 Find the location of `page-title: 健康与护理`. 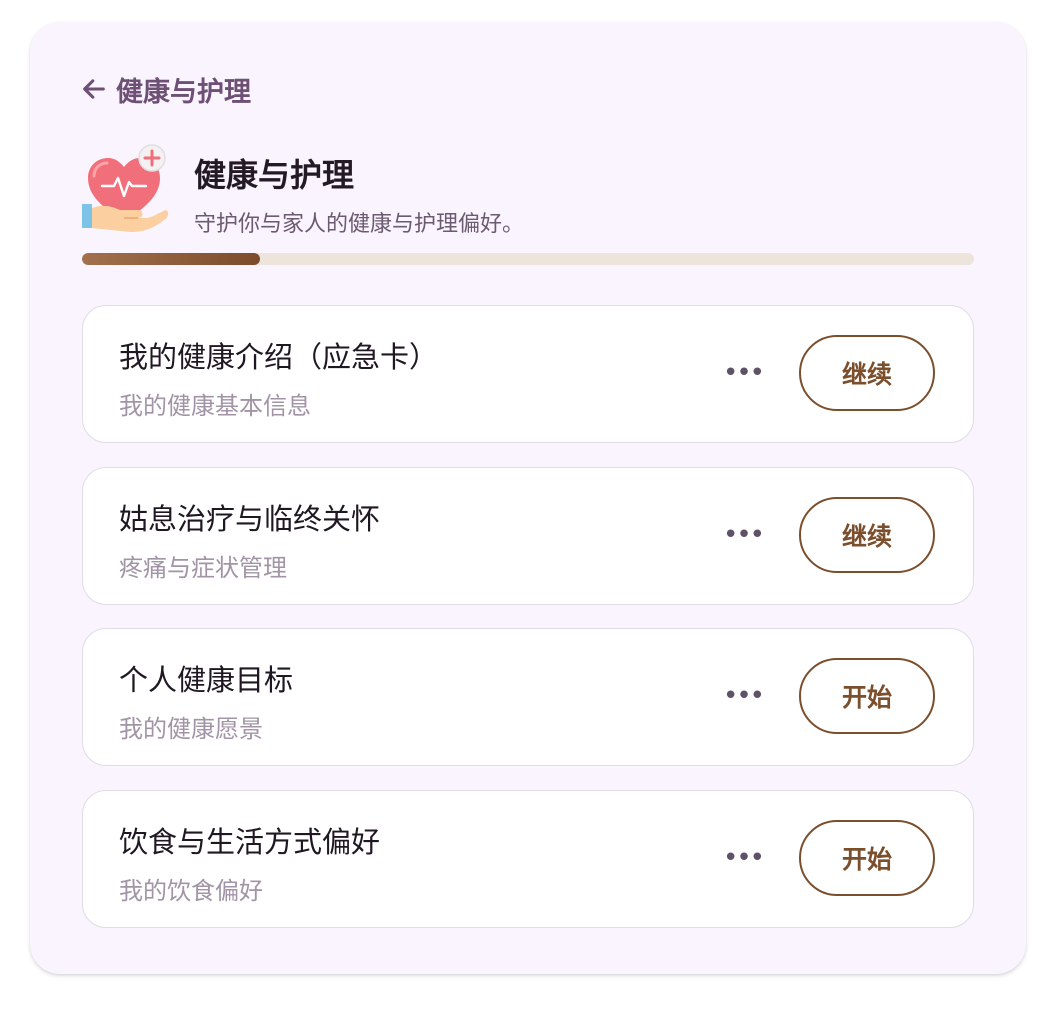

page-title: 健康与护理 is located at coordinates (274, 175).